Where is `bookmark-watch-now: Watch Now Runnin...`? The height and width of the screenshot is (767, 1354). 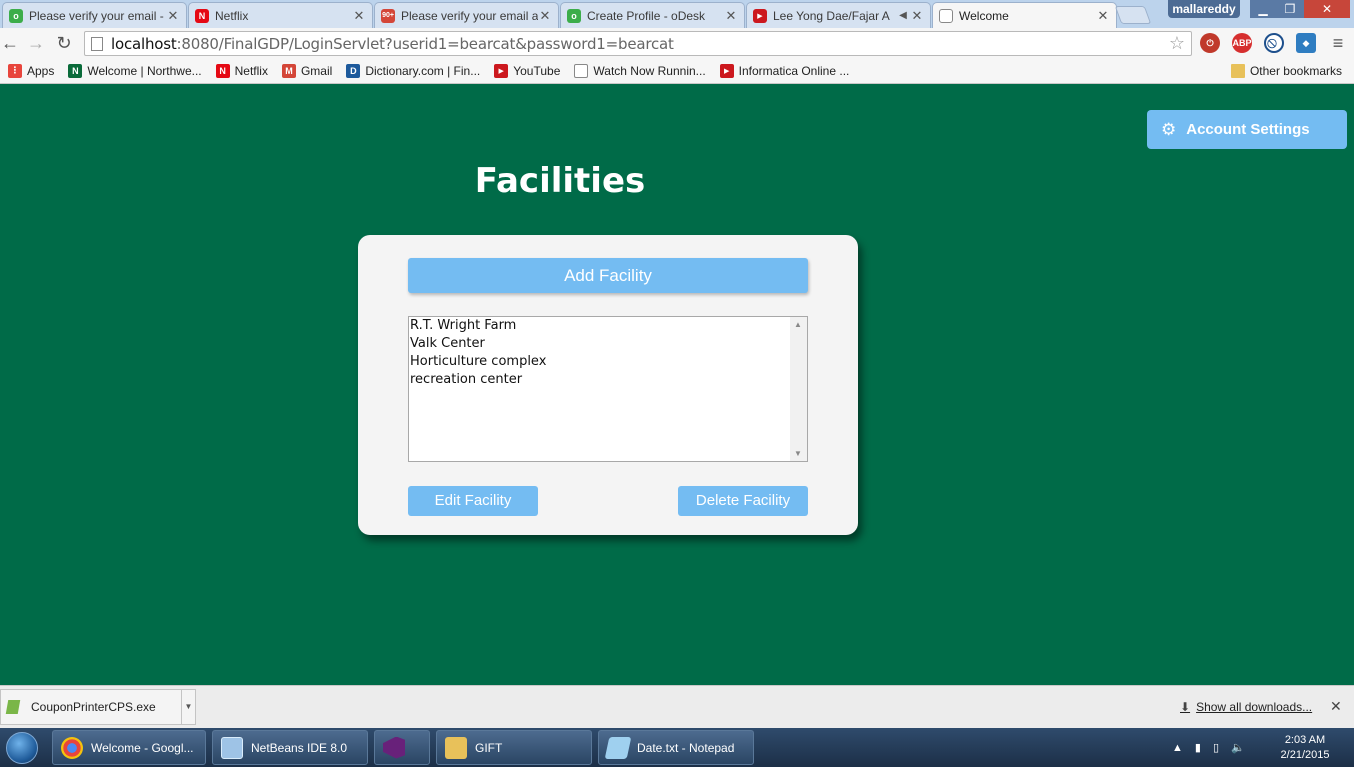 bookmark-watch-now: Watch Now Runnin... is located at coordinates (640, 70).